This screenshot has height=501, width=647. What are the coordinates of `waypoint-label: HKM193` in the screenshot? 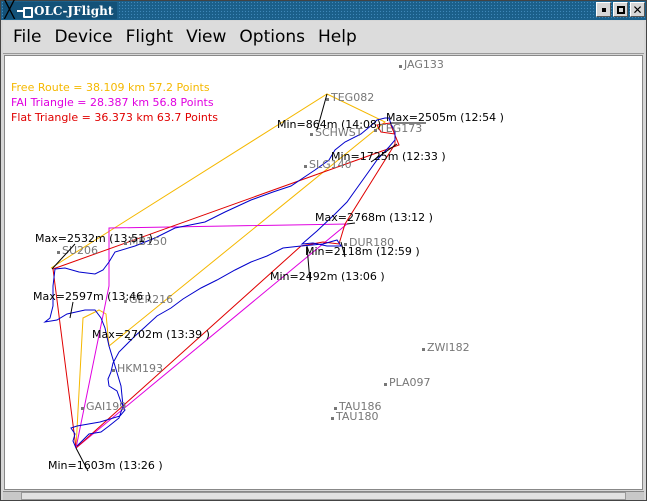 It's located at (140, 368).